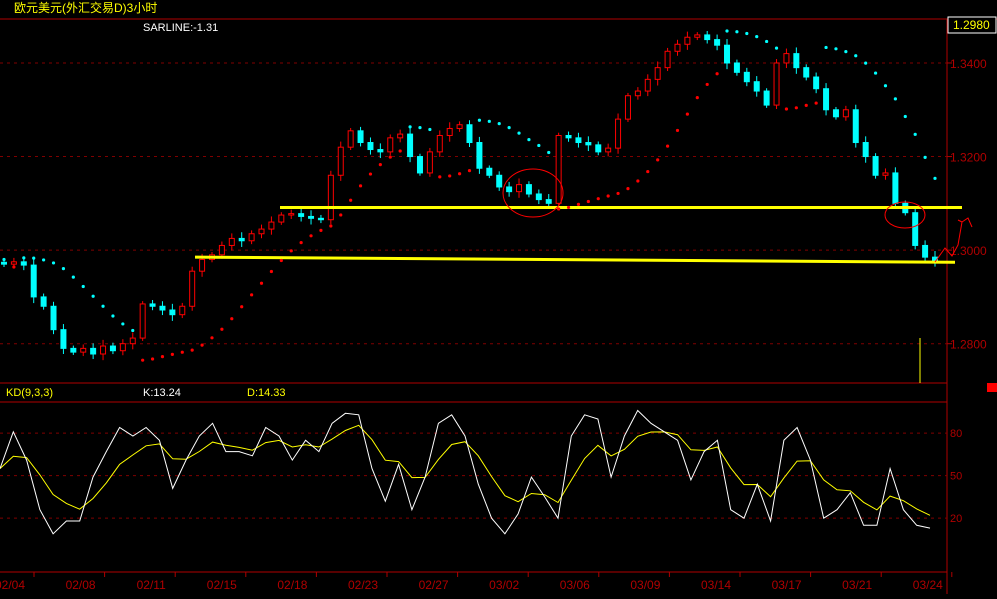  Describe the element at coordinates (968, 158) in the screenshot. I see `price-tick-label: 1.3200` at that location.